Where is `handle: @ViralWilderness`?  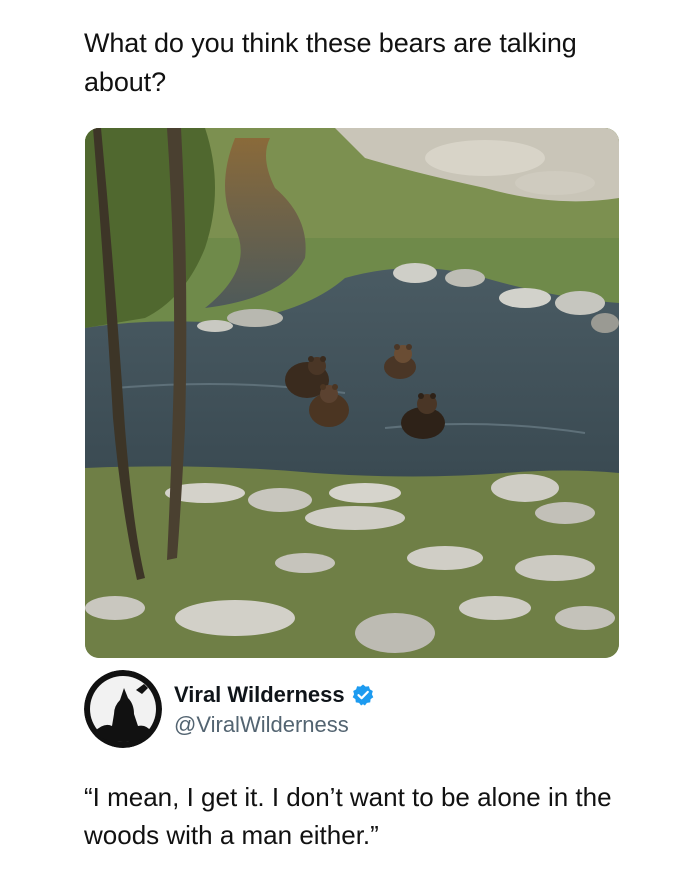 handle: @ViralWilderness is located at coordinates (261, 725).